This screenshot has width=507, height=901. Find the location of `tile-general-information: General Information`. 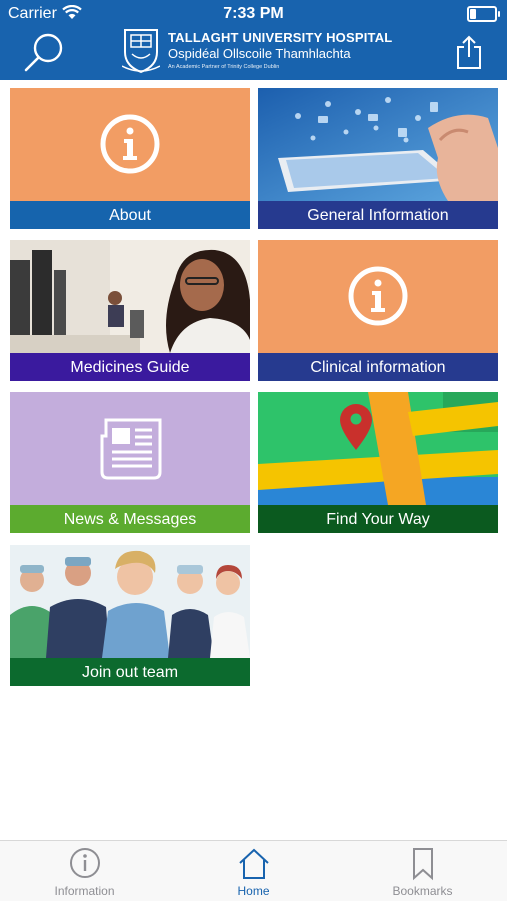

tile-general-information: General Information is located at coordinates (378, 158).